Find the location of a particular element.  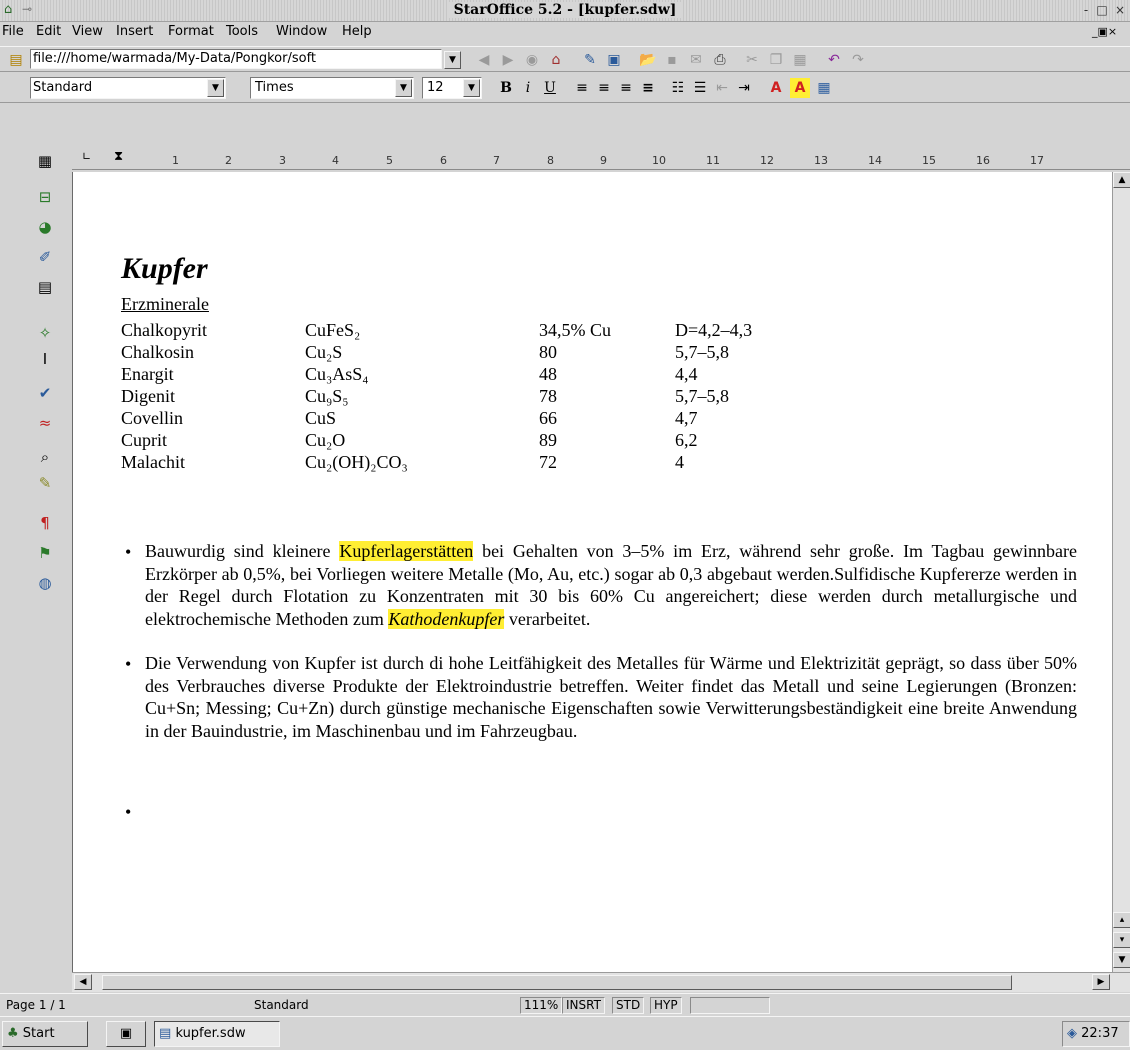

start-button: ♣ Start is located at coordinates (45, 1034).